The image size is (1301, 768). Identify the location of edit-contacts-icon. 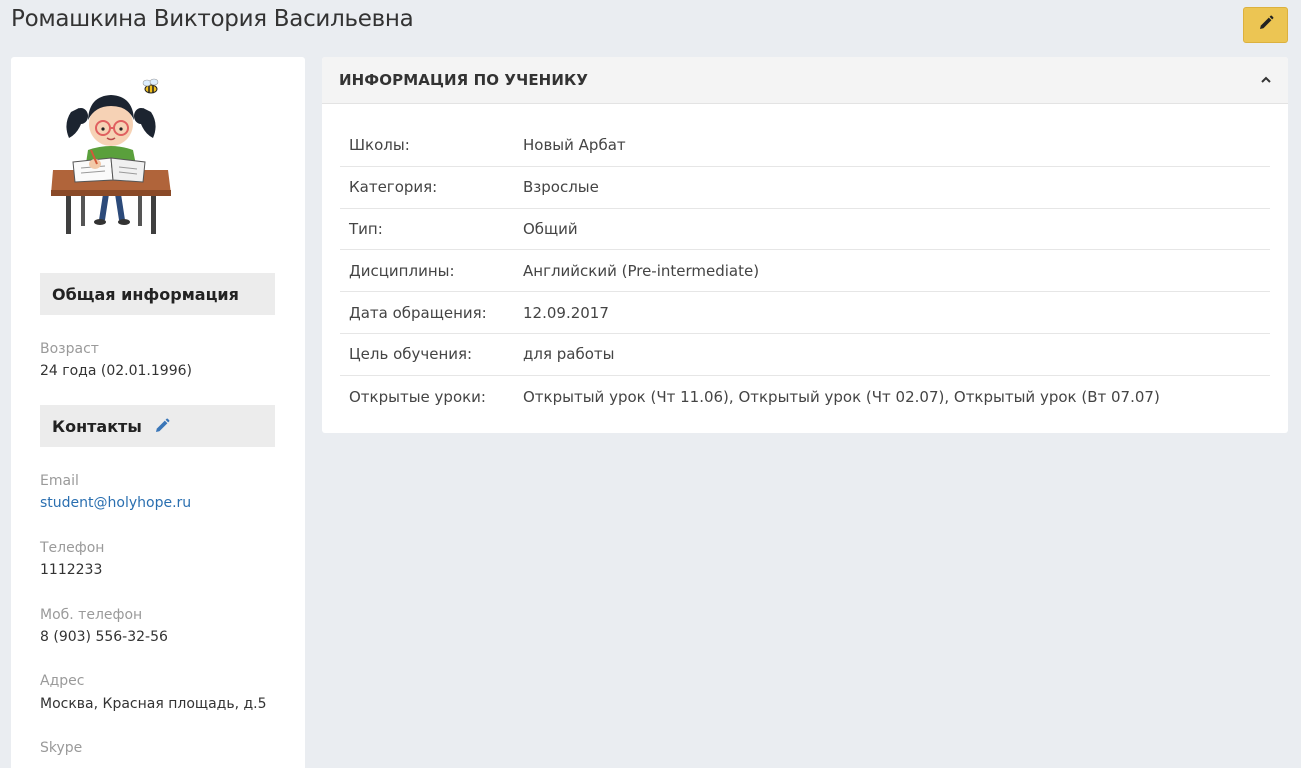
(162, 426).